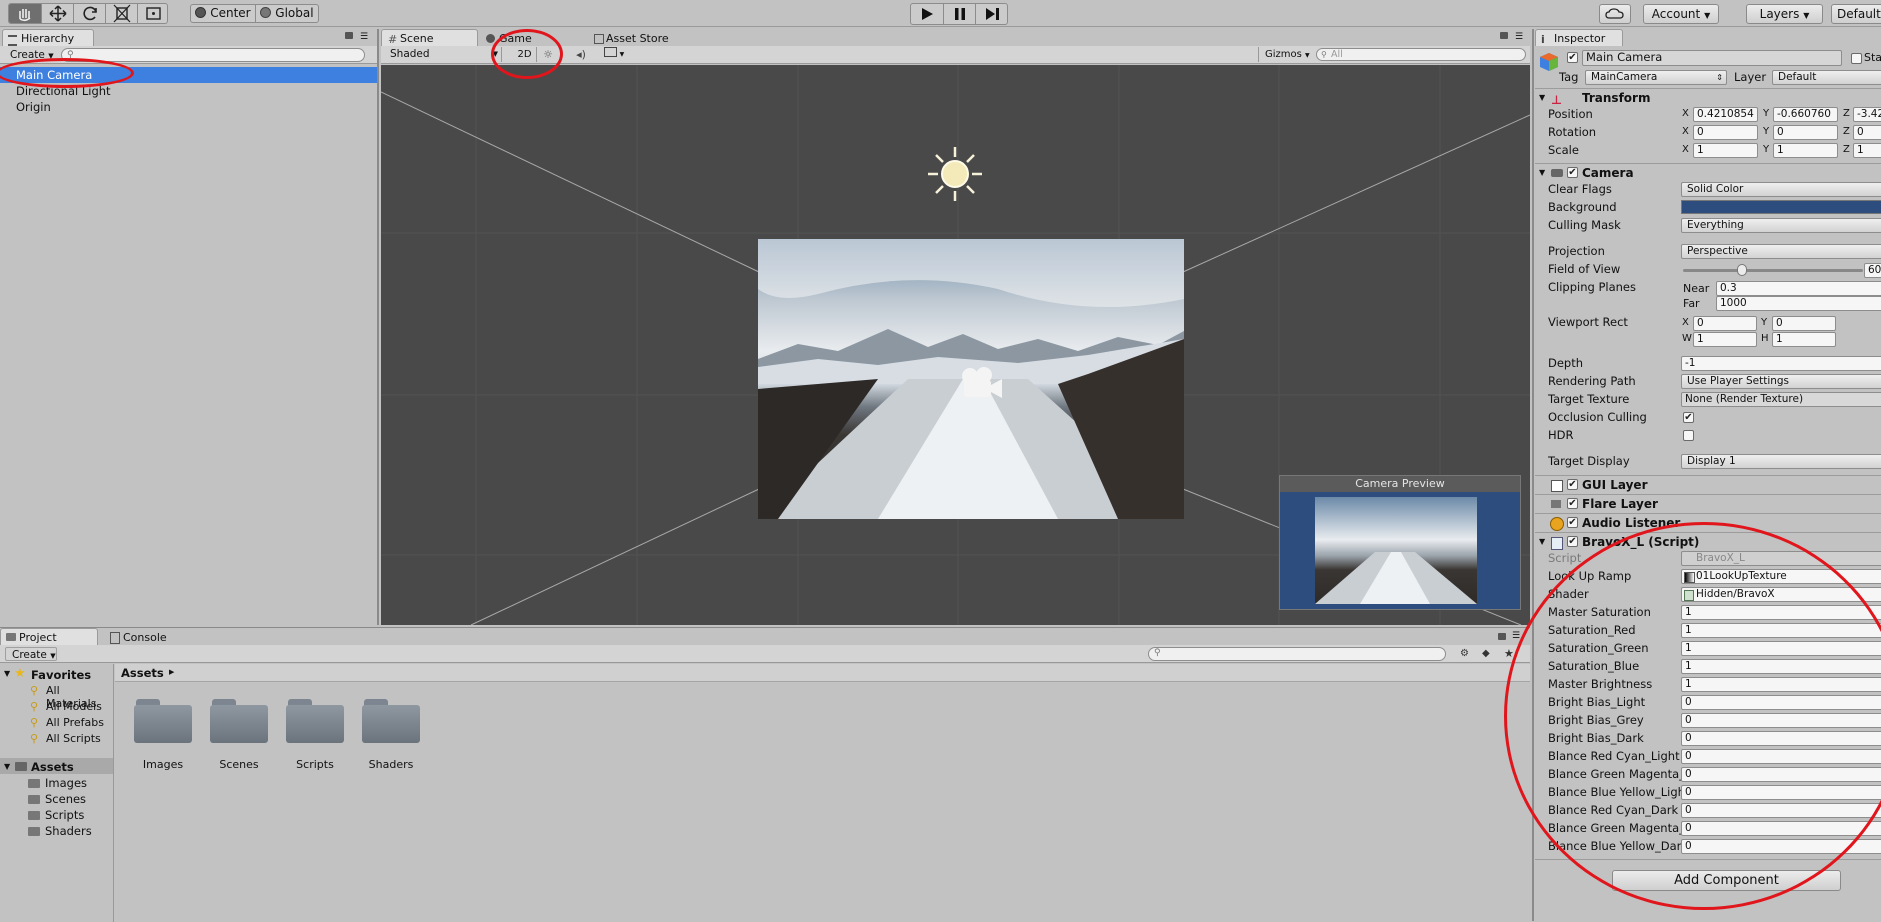 This screenshot has height=922, width=1881. Describe the element at coordinates (73, 738) in the screenshot. I see `favorite-item-all-scripts: All Scripts` at that location.